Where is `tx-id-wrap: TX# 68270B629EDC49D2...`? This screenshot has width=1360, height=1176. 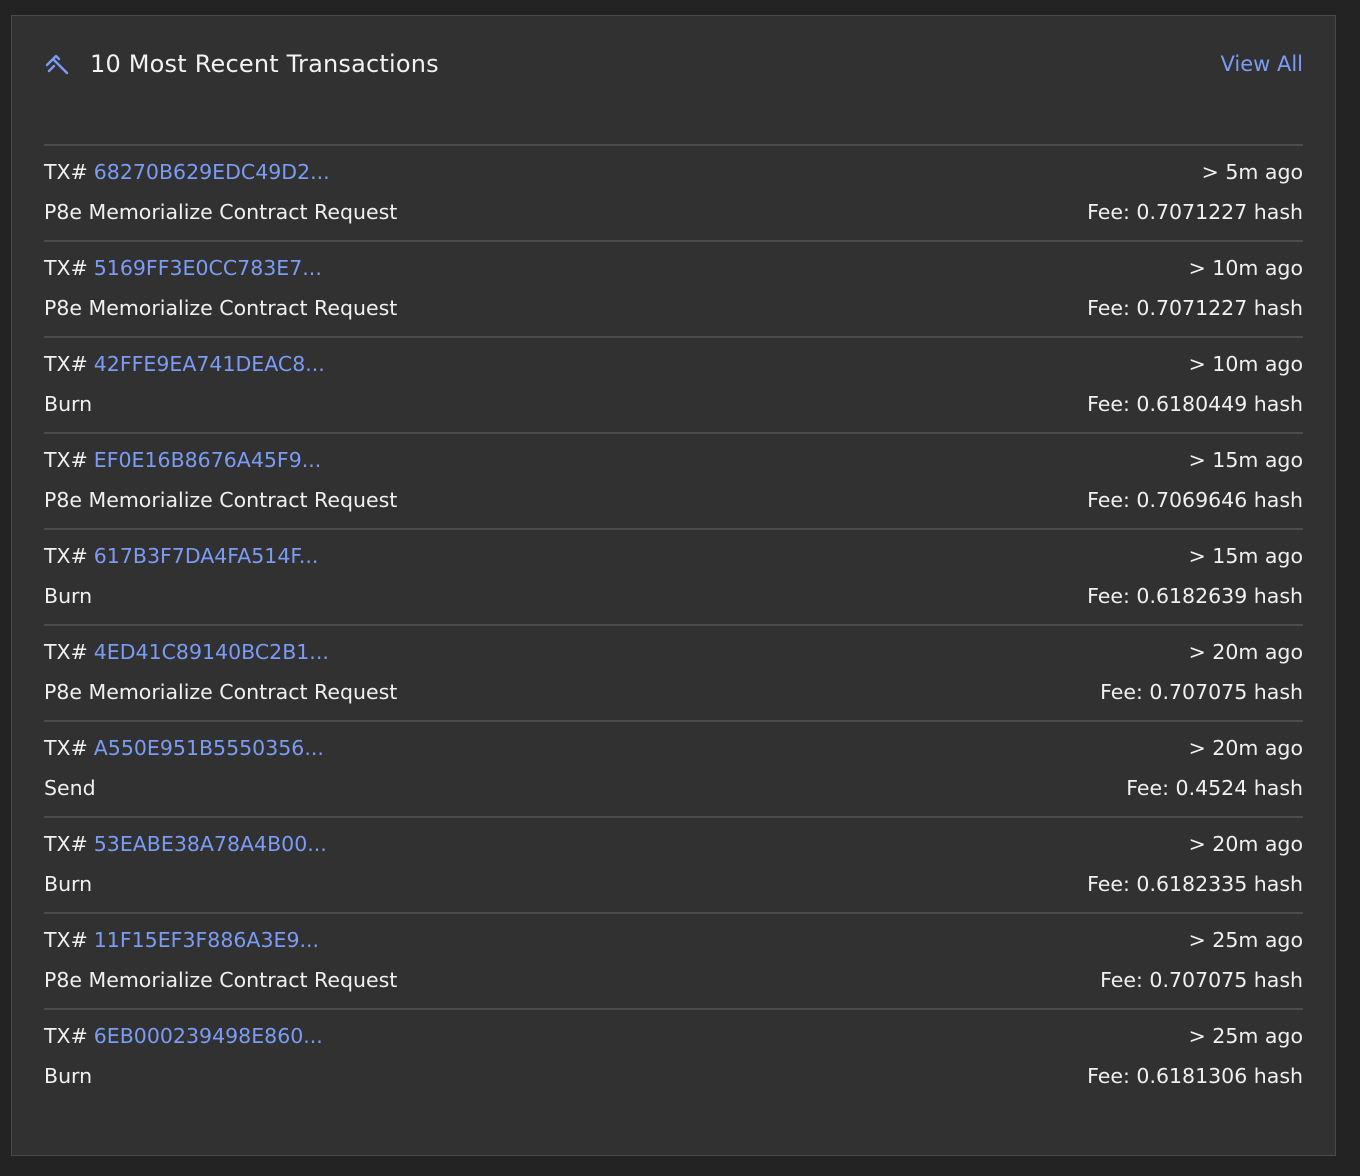 tx-id-wrap: TX# 68270B629EDC49D2... is located at coordinates (187, 172).